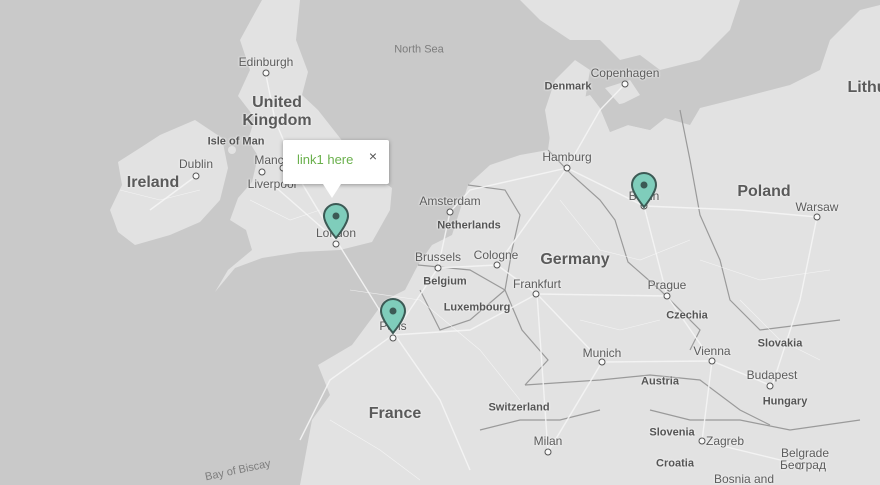 Image resolution: width=880 pixels, height=485 pixels. What do you see at coordinates (269, 160) in the screenshot?
I see `city-label: Manc` at bounding box center [269, 160].